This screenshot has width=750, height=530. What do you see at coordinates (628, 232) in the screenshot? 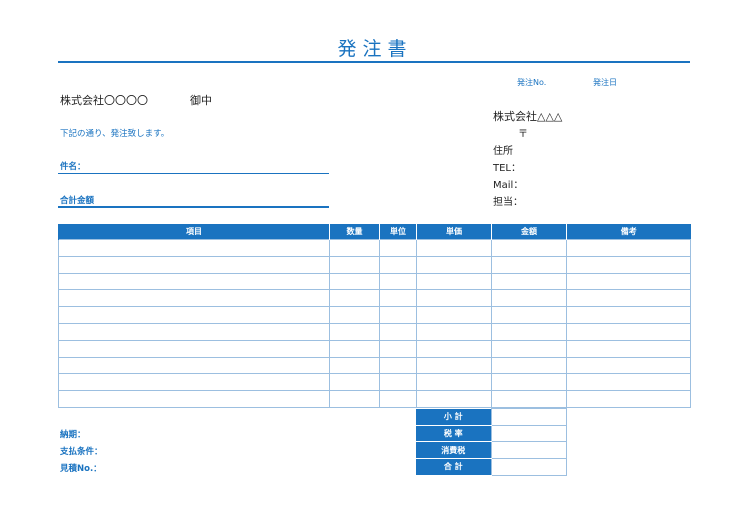
I see `header-remarks: 備考` at bounding box center [628, 232].